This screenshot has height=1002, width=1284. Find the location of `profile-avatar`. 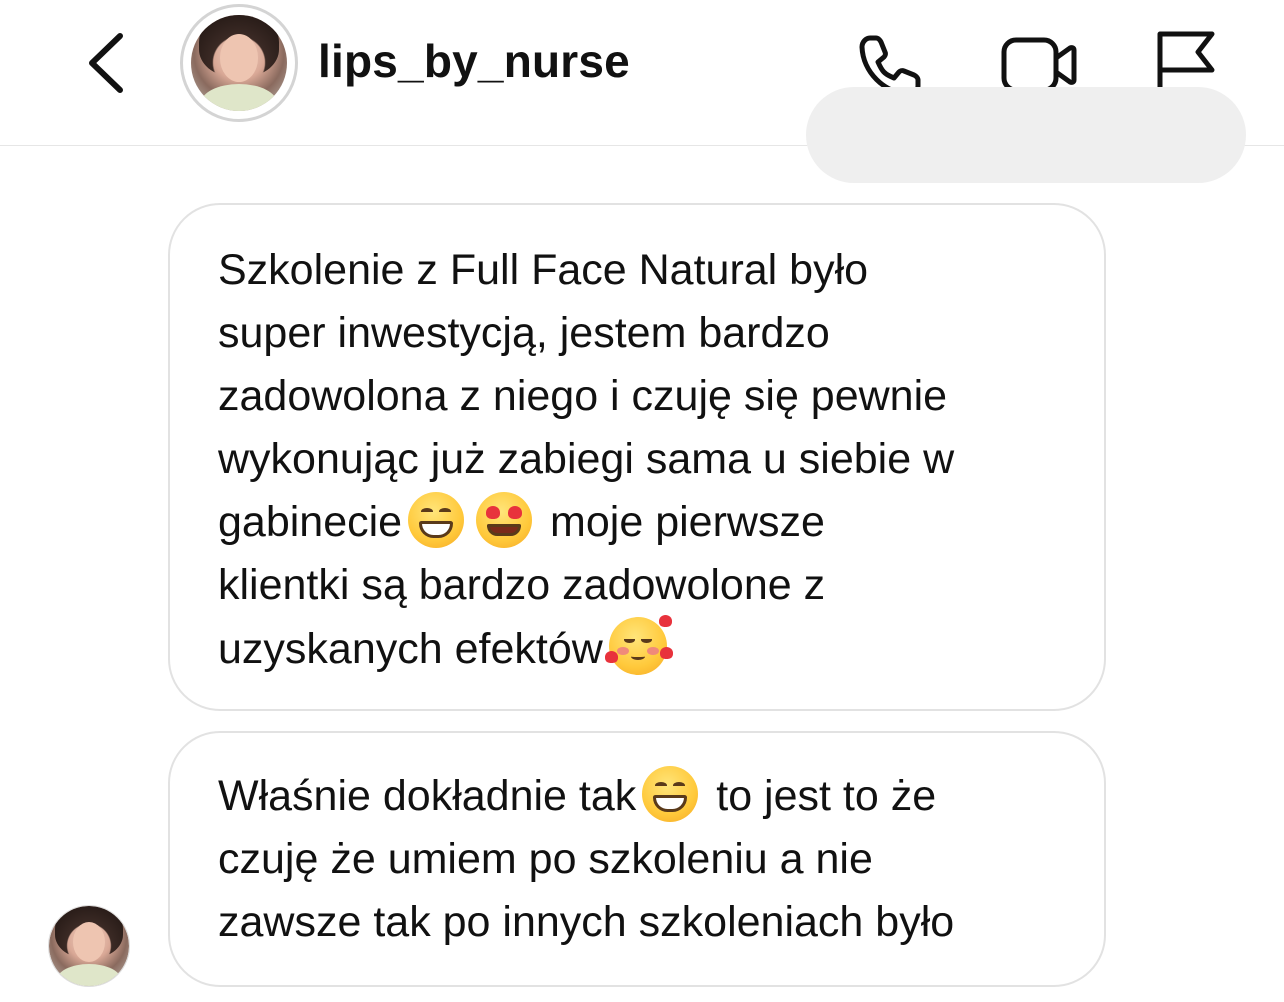

profile-avatar is located at coordinates (239, 63).